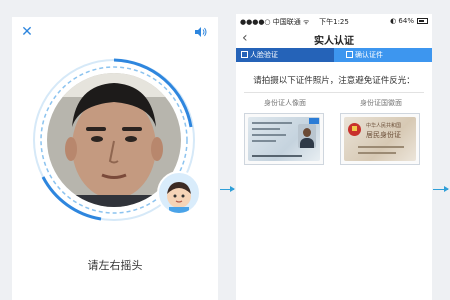 The width and height of the screenshot is (450, 300). I want to click on step-label: 确认证件, so click(369, 55).